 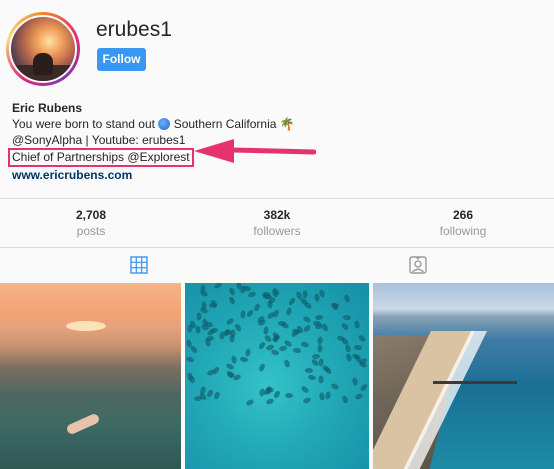 I want to click on pier, so click(x=475, y=382).